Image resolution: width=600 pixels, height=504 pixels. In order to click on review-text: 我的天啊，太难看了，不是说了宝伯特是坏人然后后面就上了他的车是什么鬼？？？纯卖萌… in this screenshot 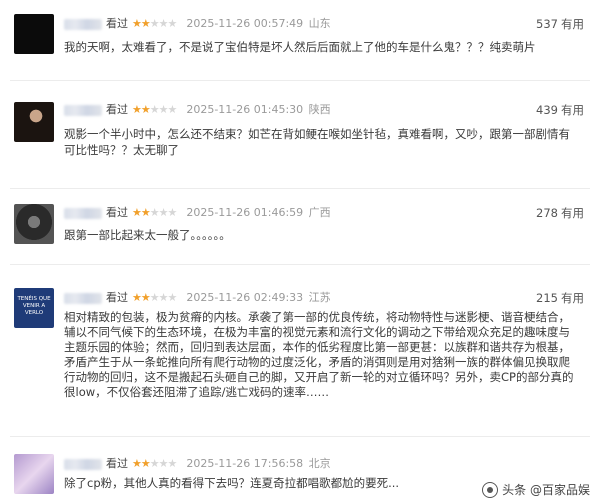, I will do `click(300, 47)`.